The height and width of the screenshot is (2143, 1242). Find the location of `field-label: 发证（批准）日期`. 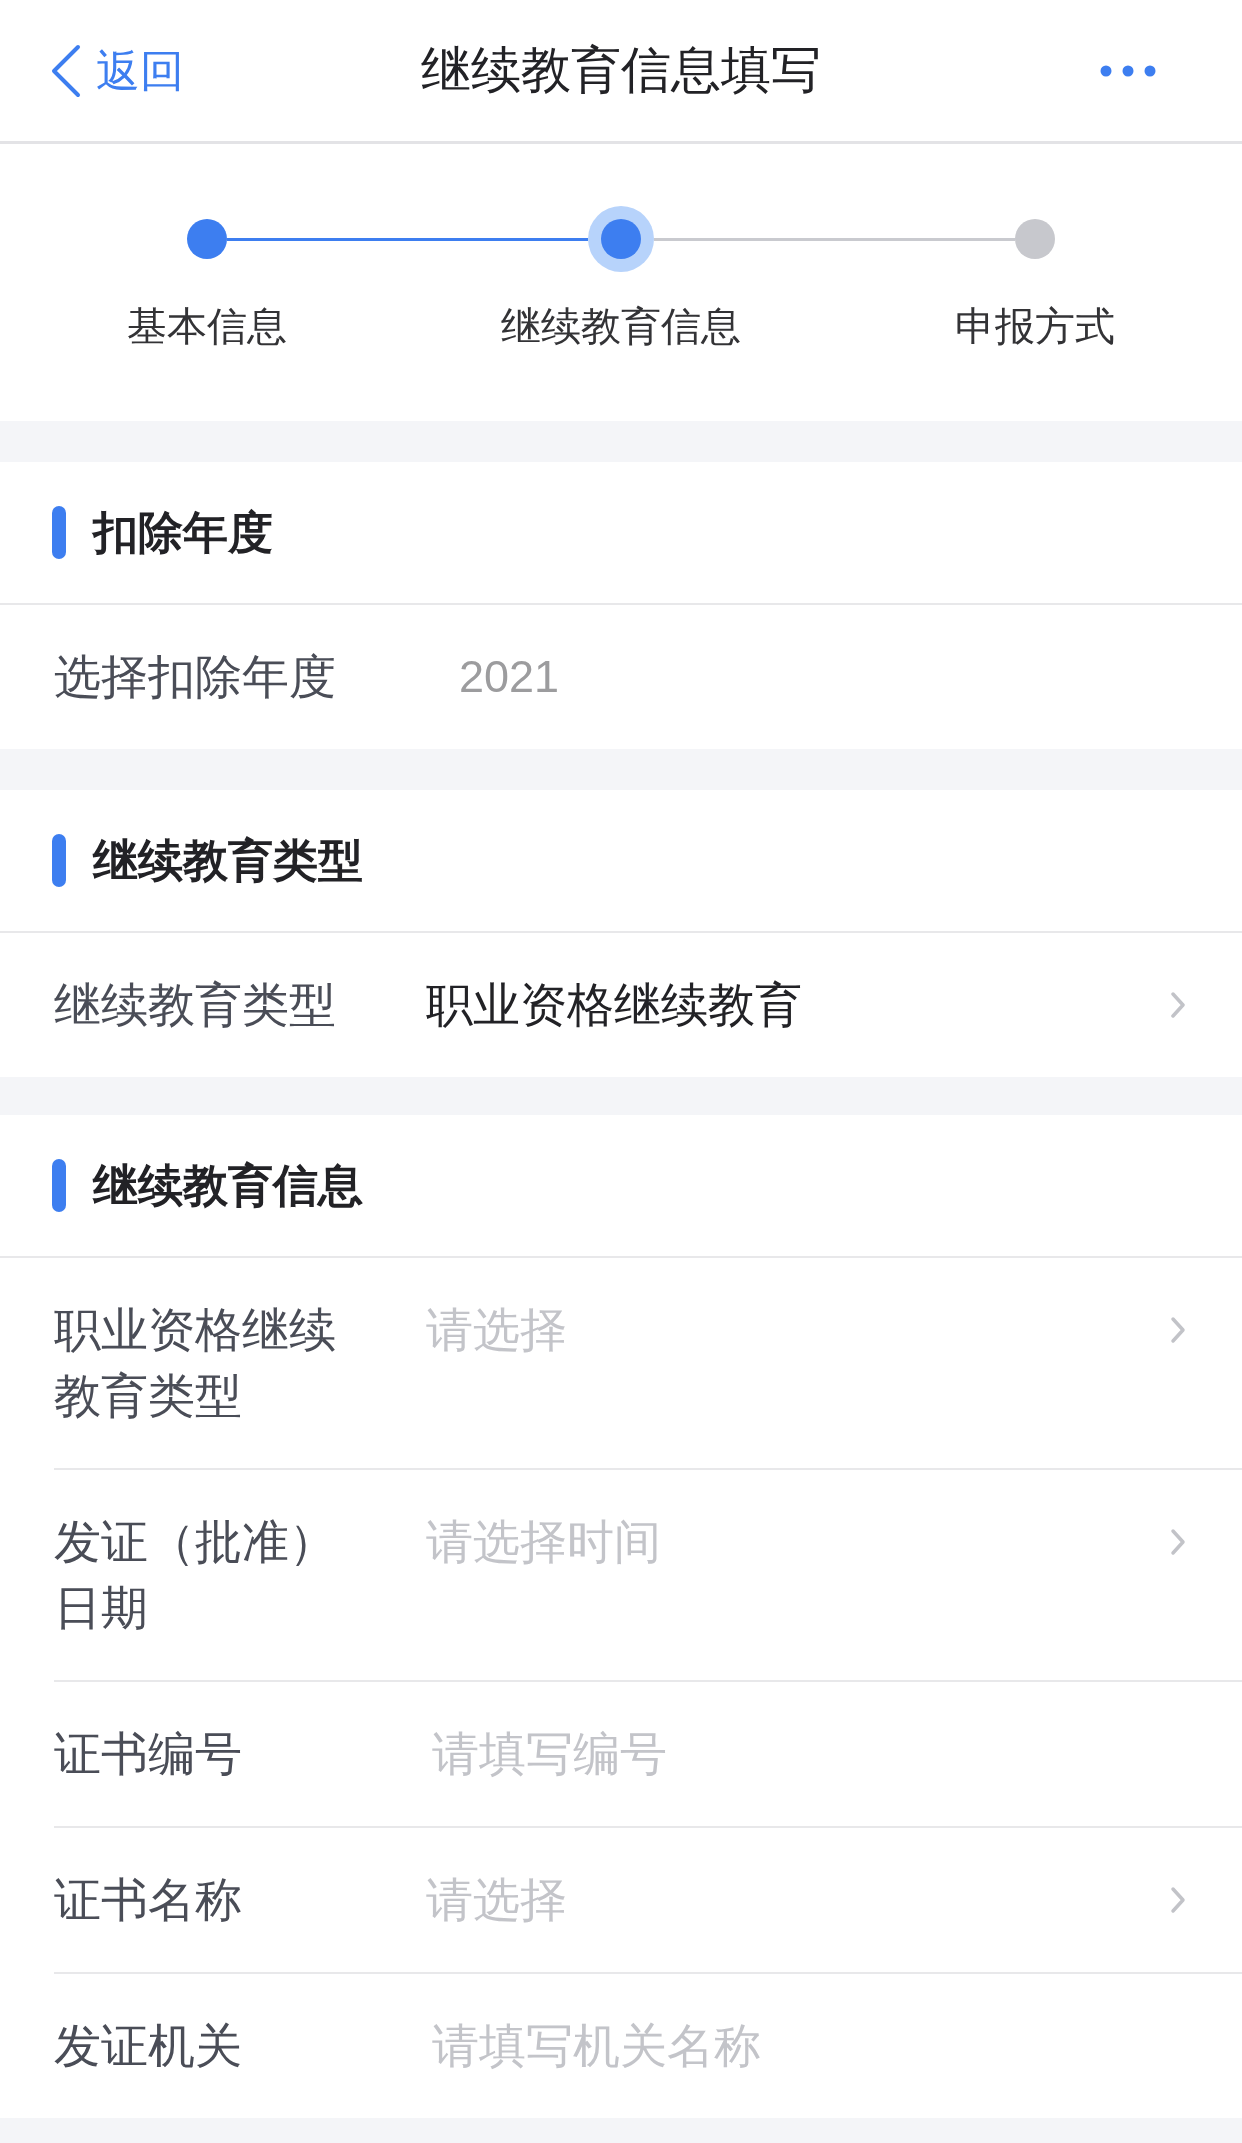

field-label: 发证（批准）日期 is located at coordinates (195, 1575).